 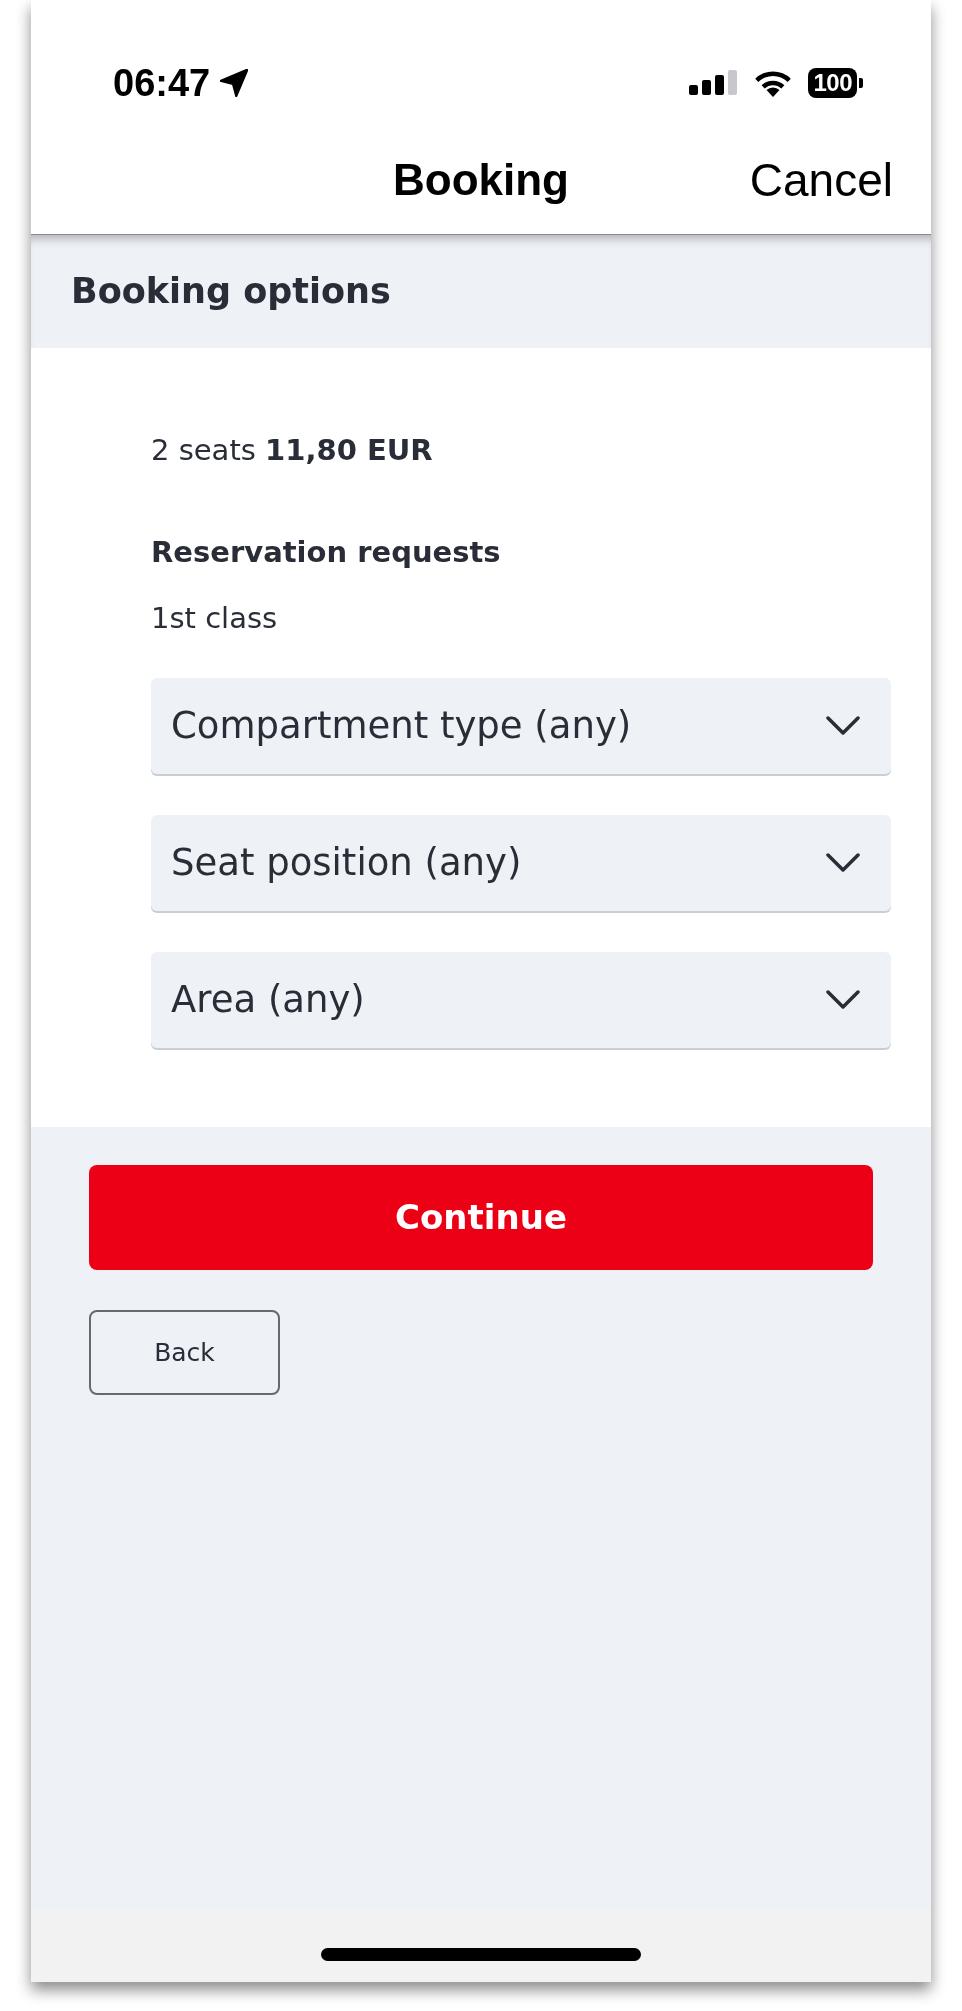 What do you see at coordinates (714, 82) in the screenshot?
I see `signal-icon` at bounding box center [714, 82].